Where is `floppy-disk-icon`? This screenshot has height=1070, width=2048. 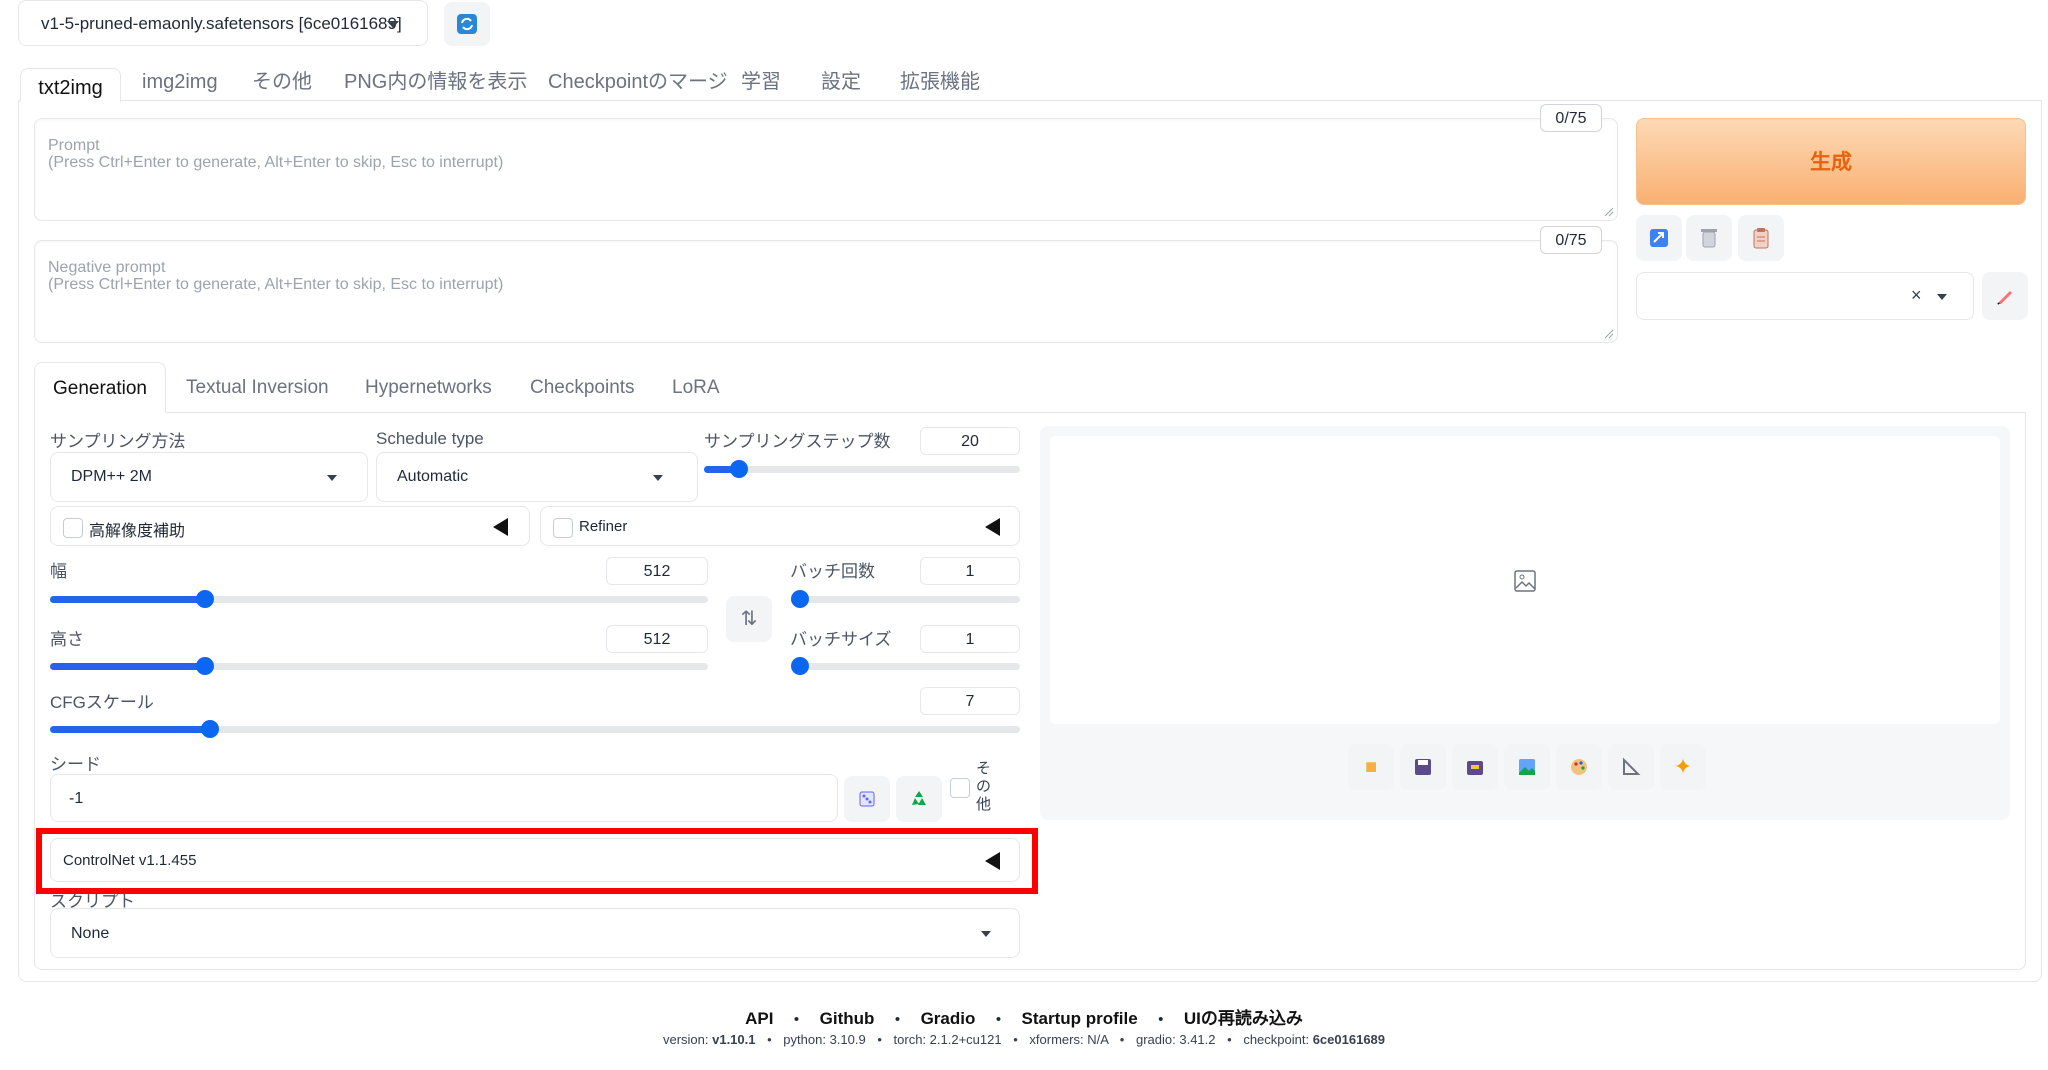 floppy-disk-icon is located at coordinates (1423, 767).